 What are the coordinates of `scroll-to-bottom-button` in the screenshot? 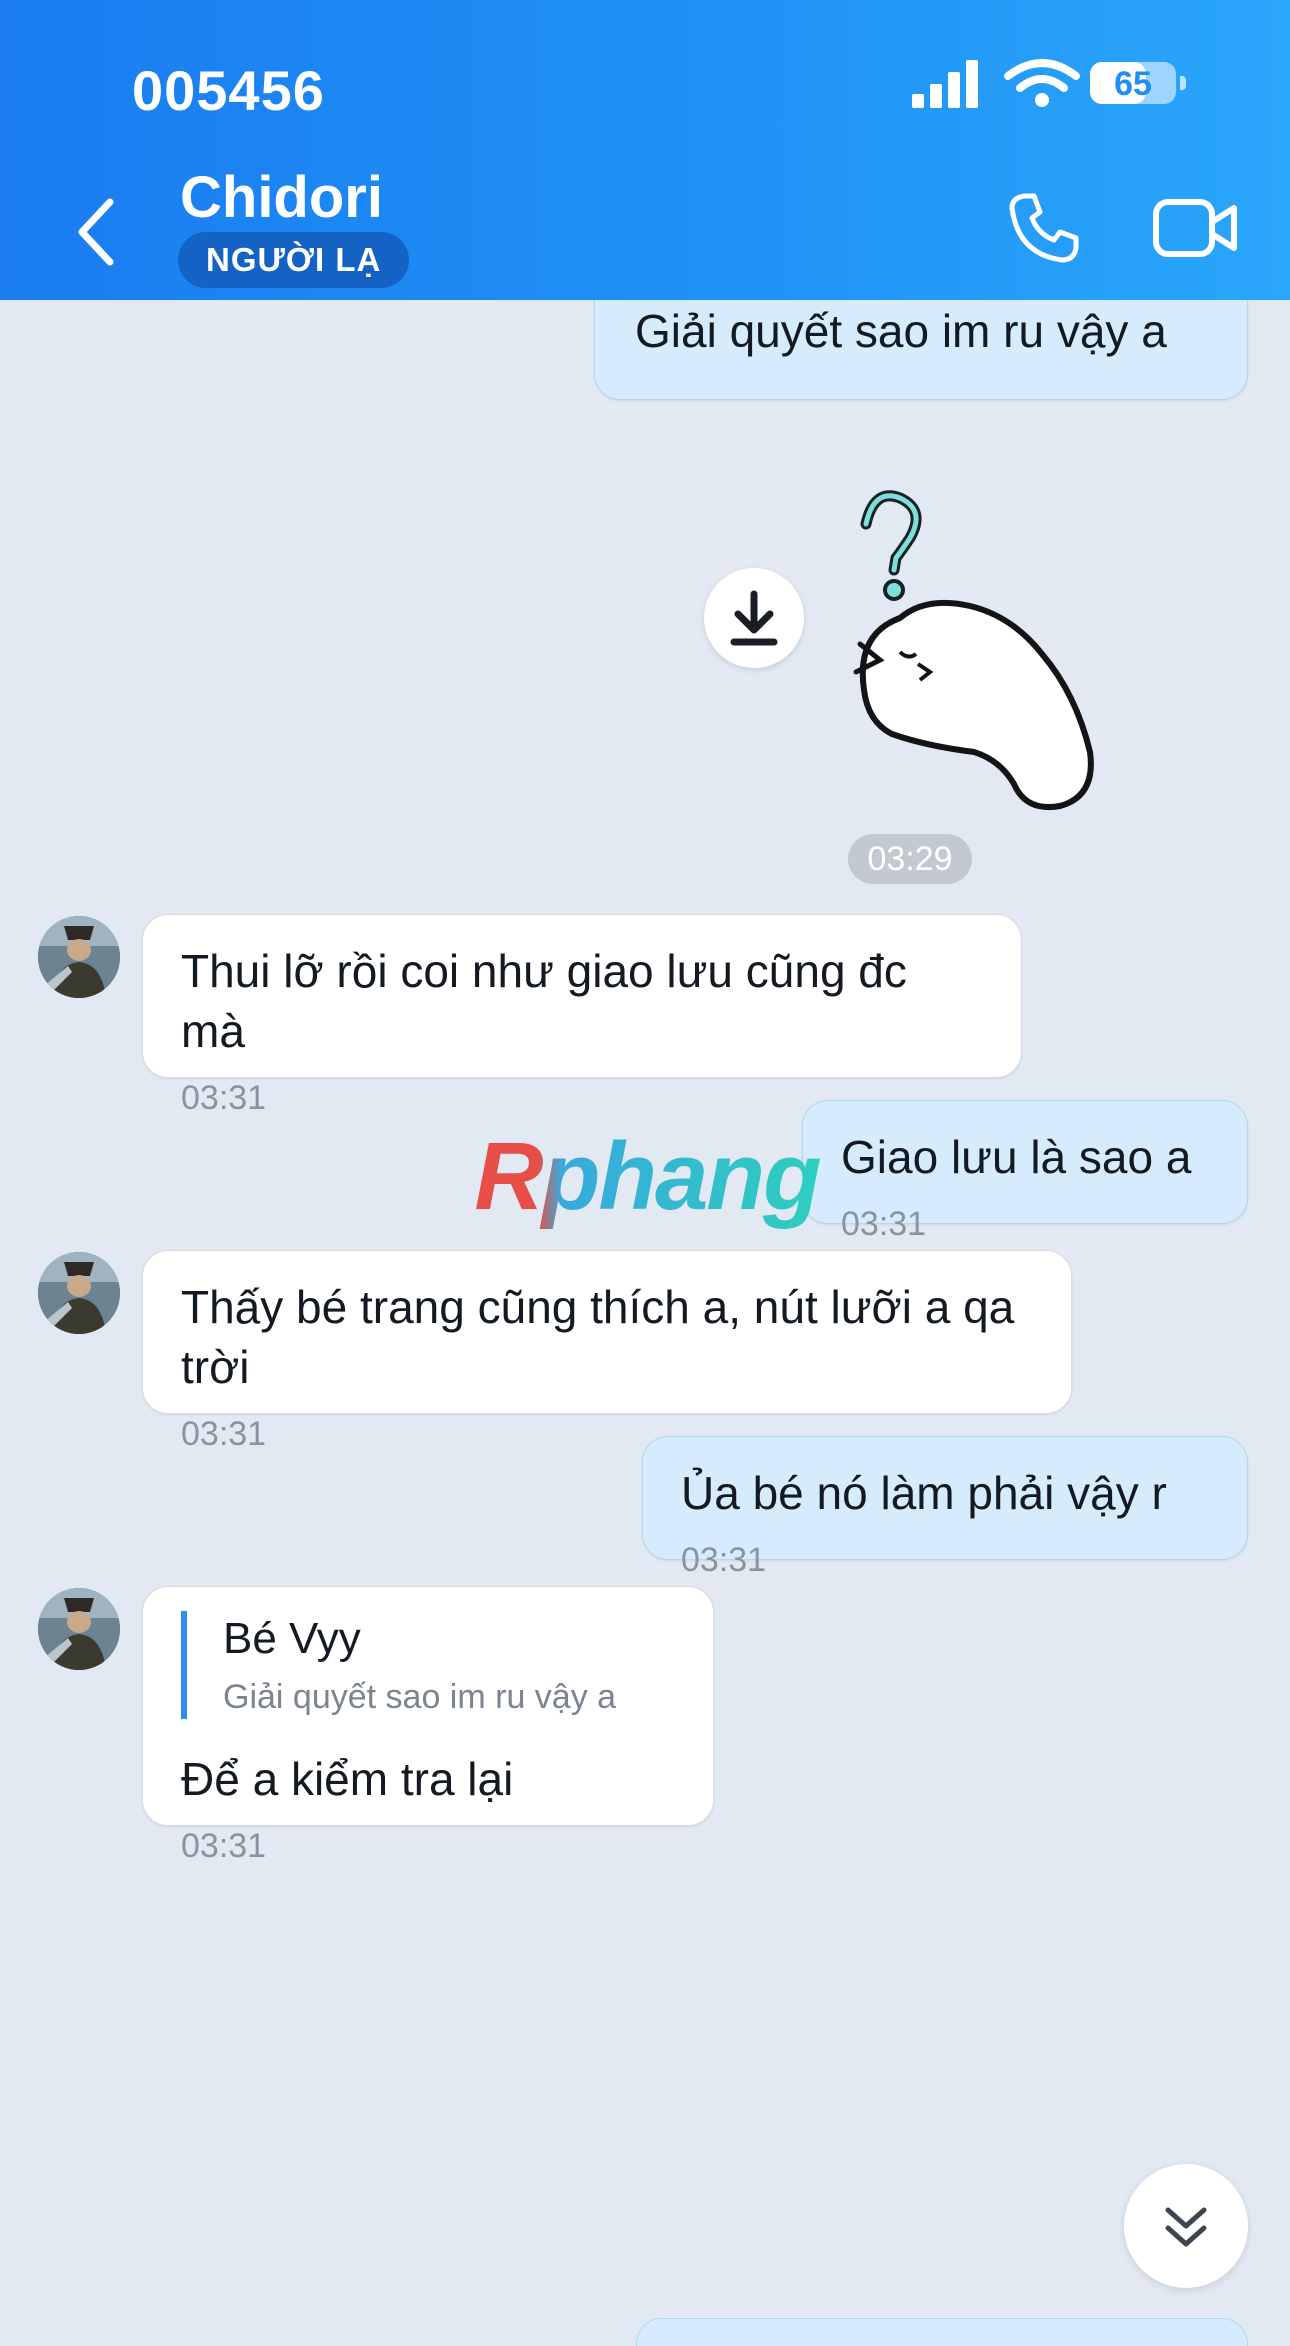 It's located at (1186, 2226).